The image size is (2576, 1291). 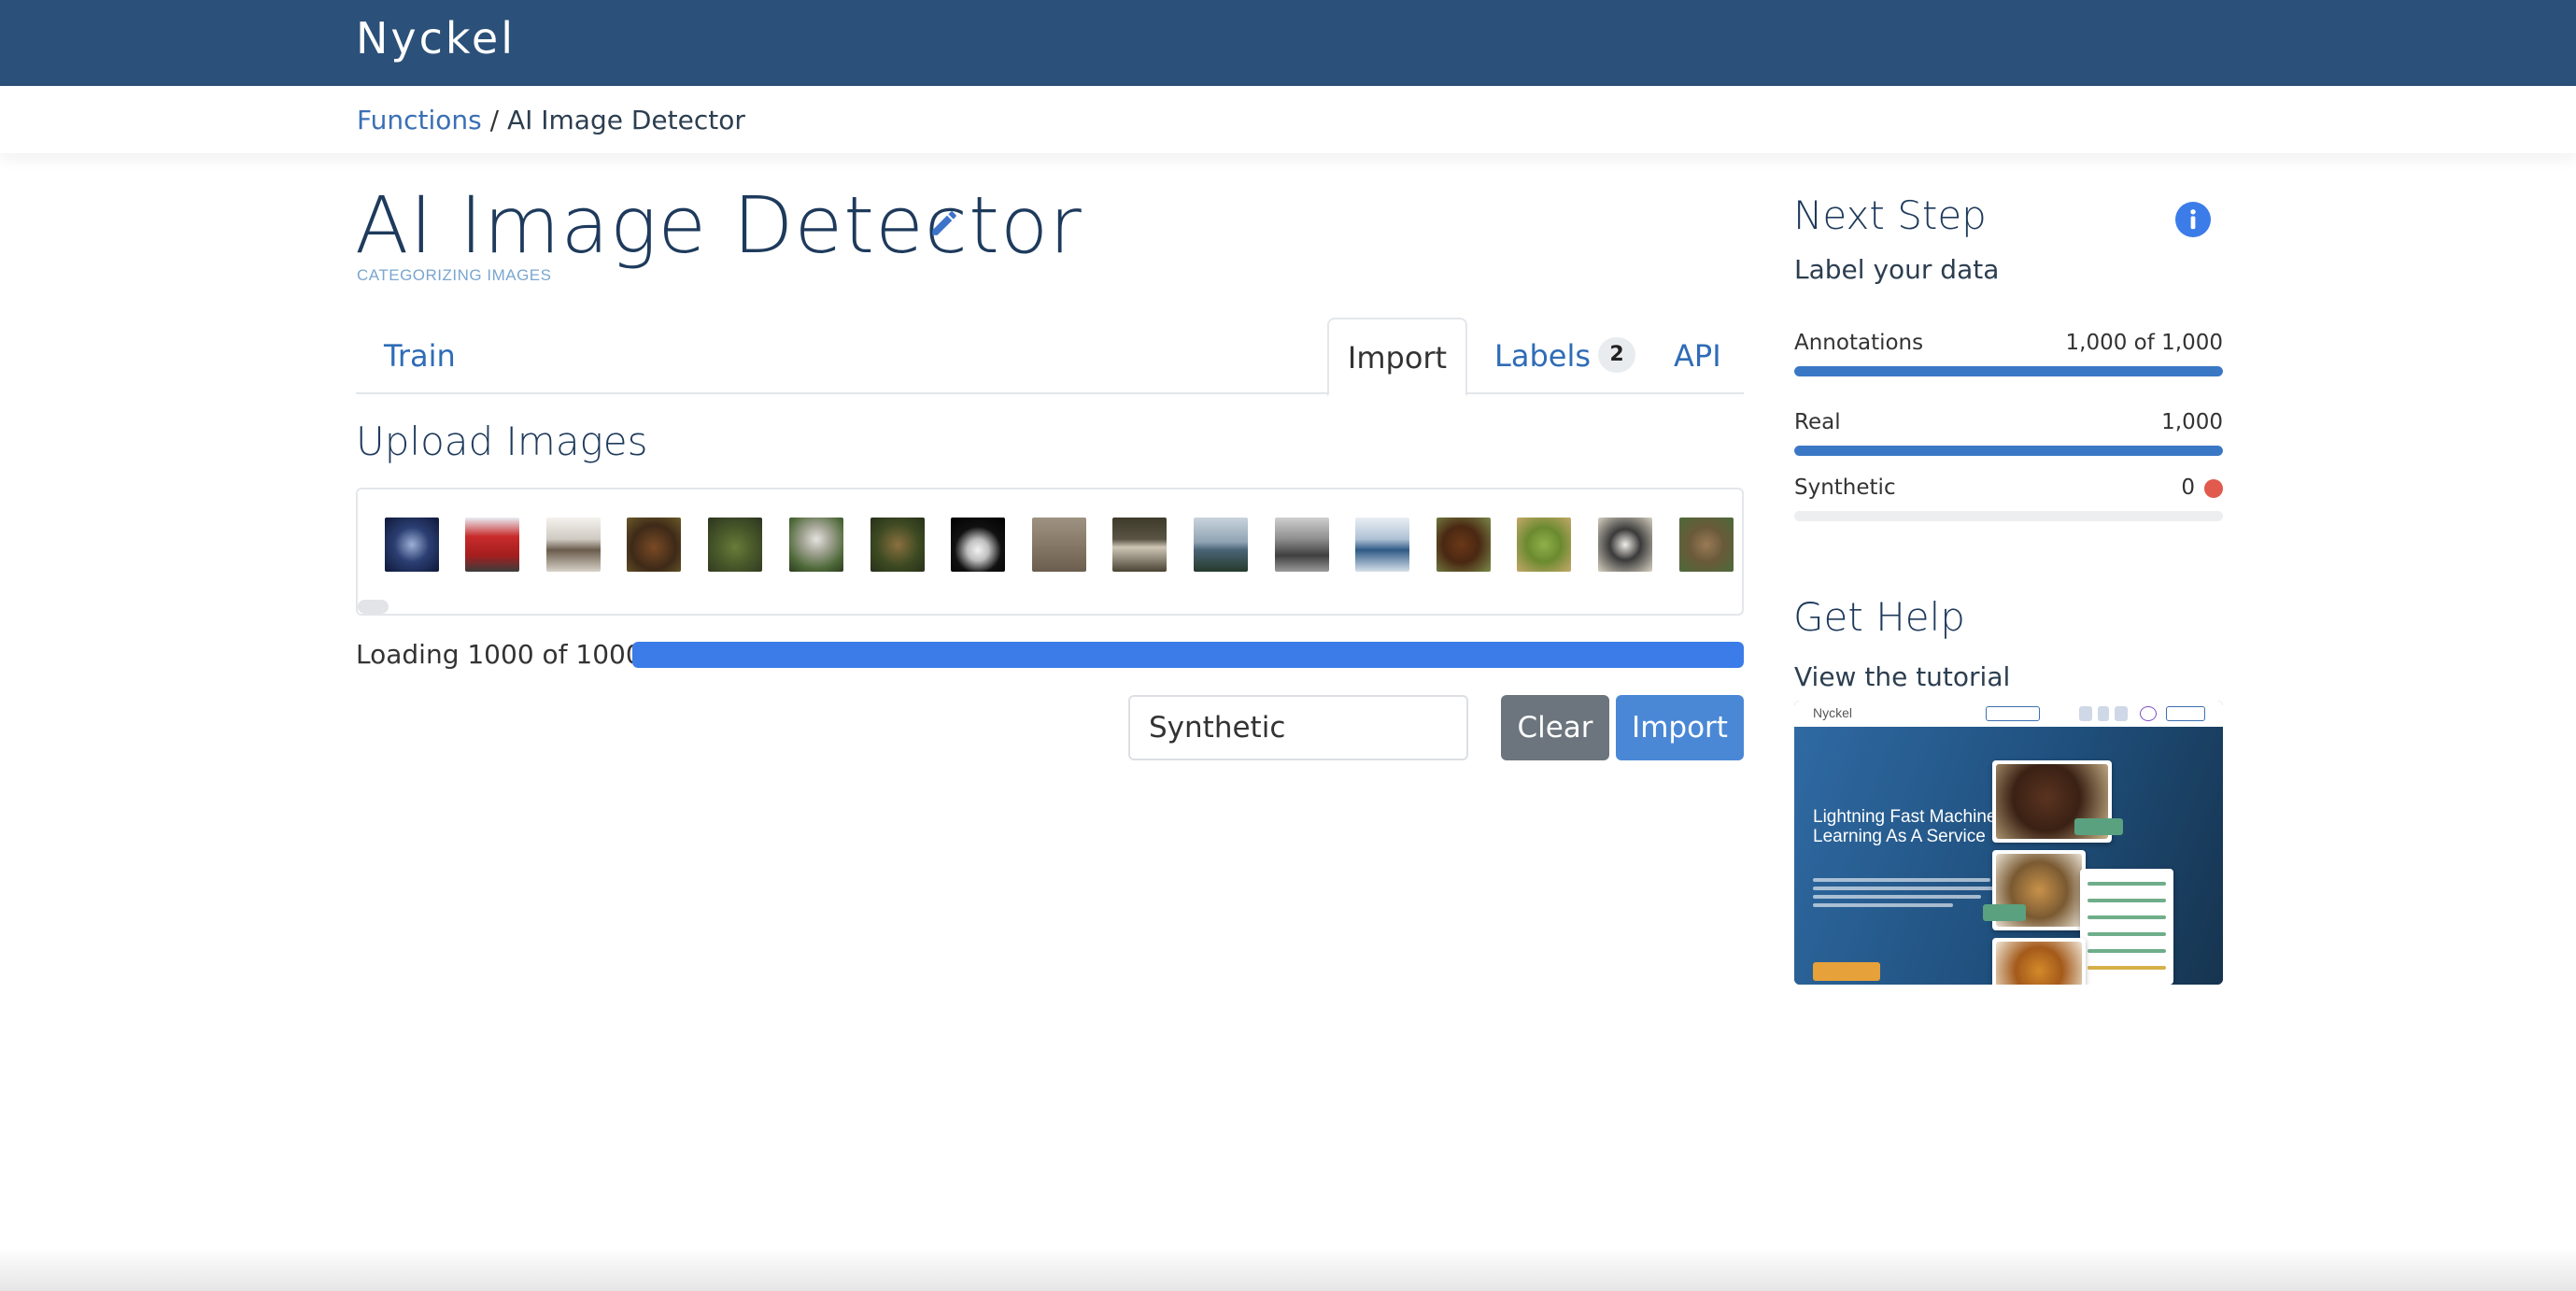 I want to click on breadcrumb-functions-link: Functions, so click(x=419, y=120).